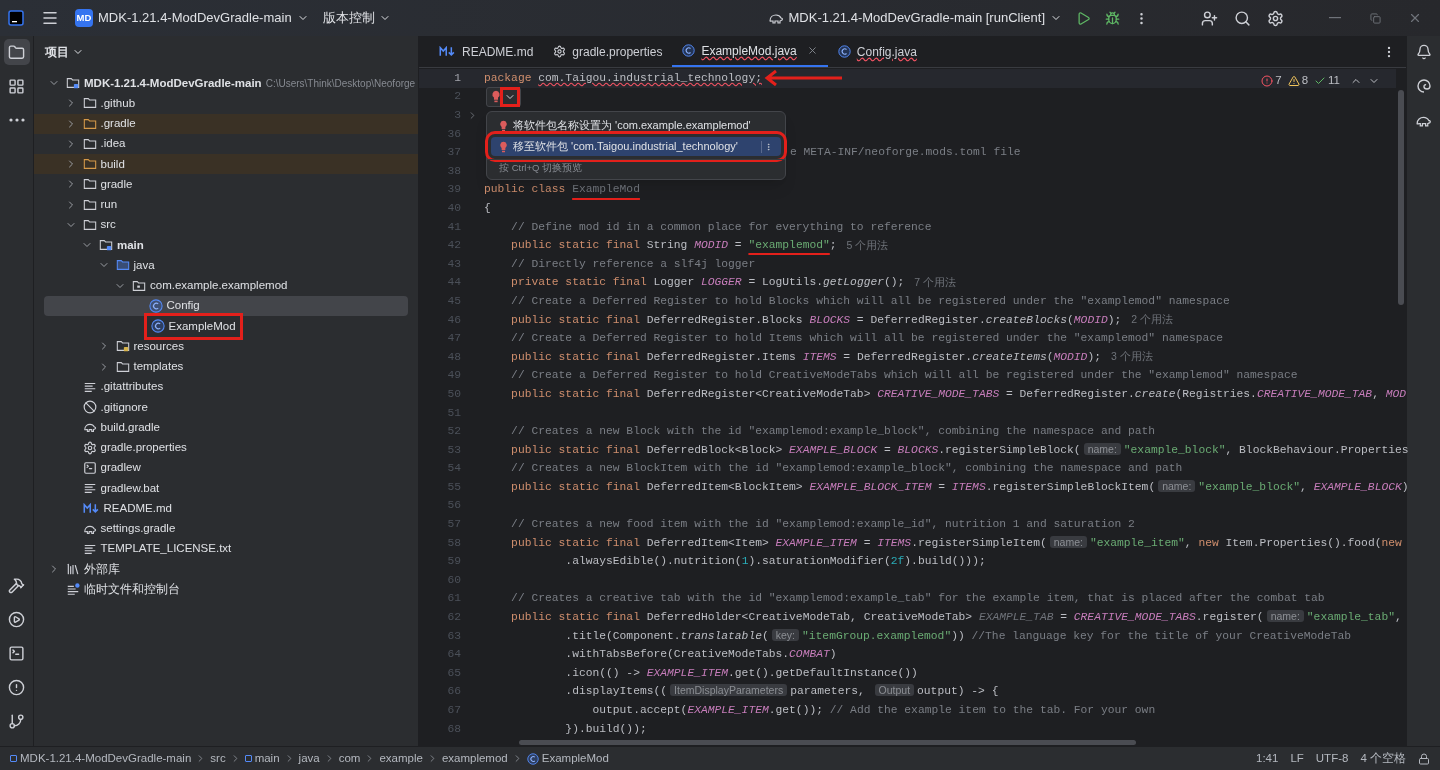 This screenshot has height=770, width=1440. Describe the element at coordinates (636, 125) in the screenshot. I see `intention-item: 将软件包名称设置为 'com.example.examplemod'` at that location.